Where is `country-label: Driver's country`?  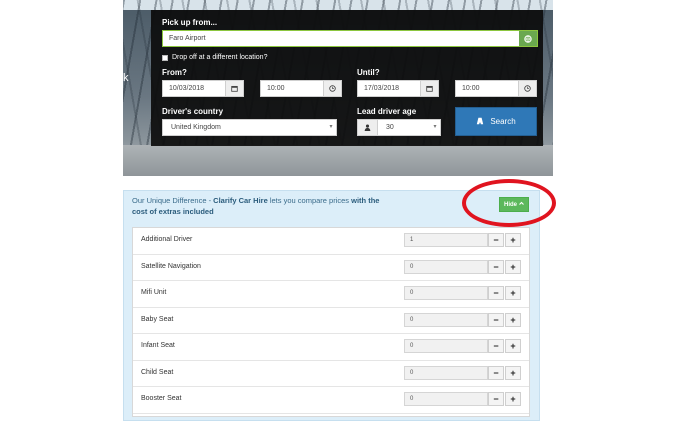 country-label: Driver's country is located at coordinates (193, 111).